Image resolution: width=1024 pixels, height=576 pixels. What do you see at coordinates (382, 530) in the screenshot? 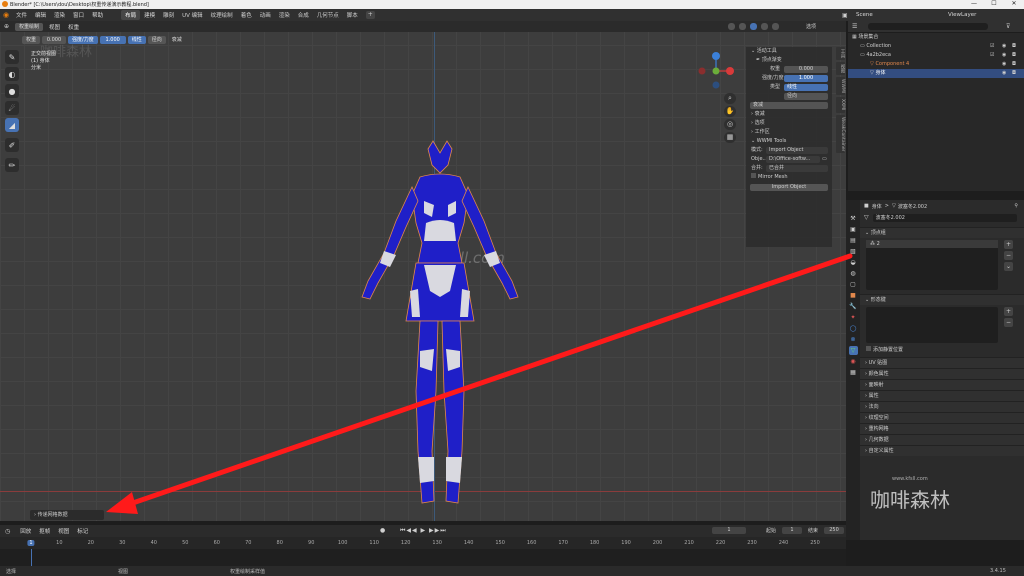
I see `record-icon: ●` at bounding box center [382, 530].